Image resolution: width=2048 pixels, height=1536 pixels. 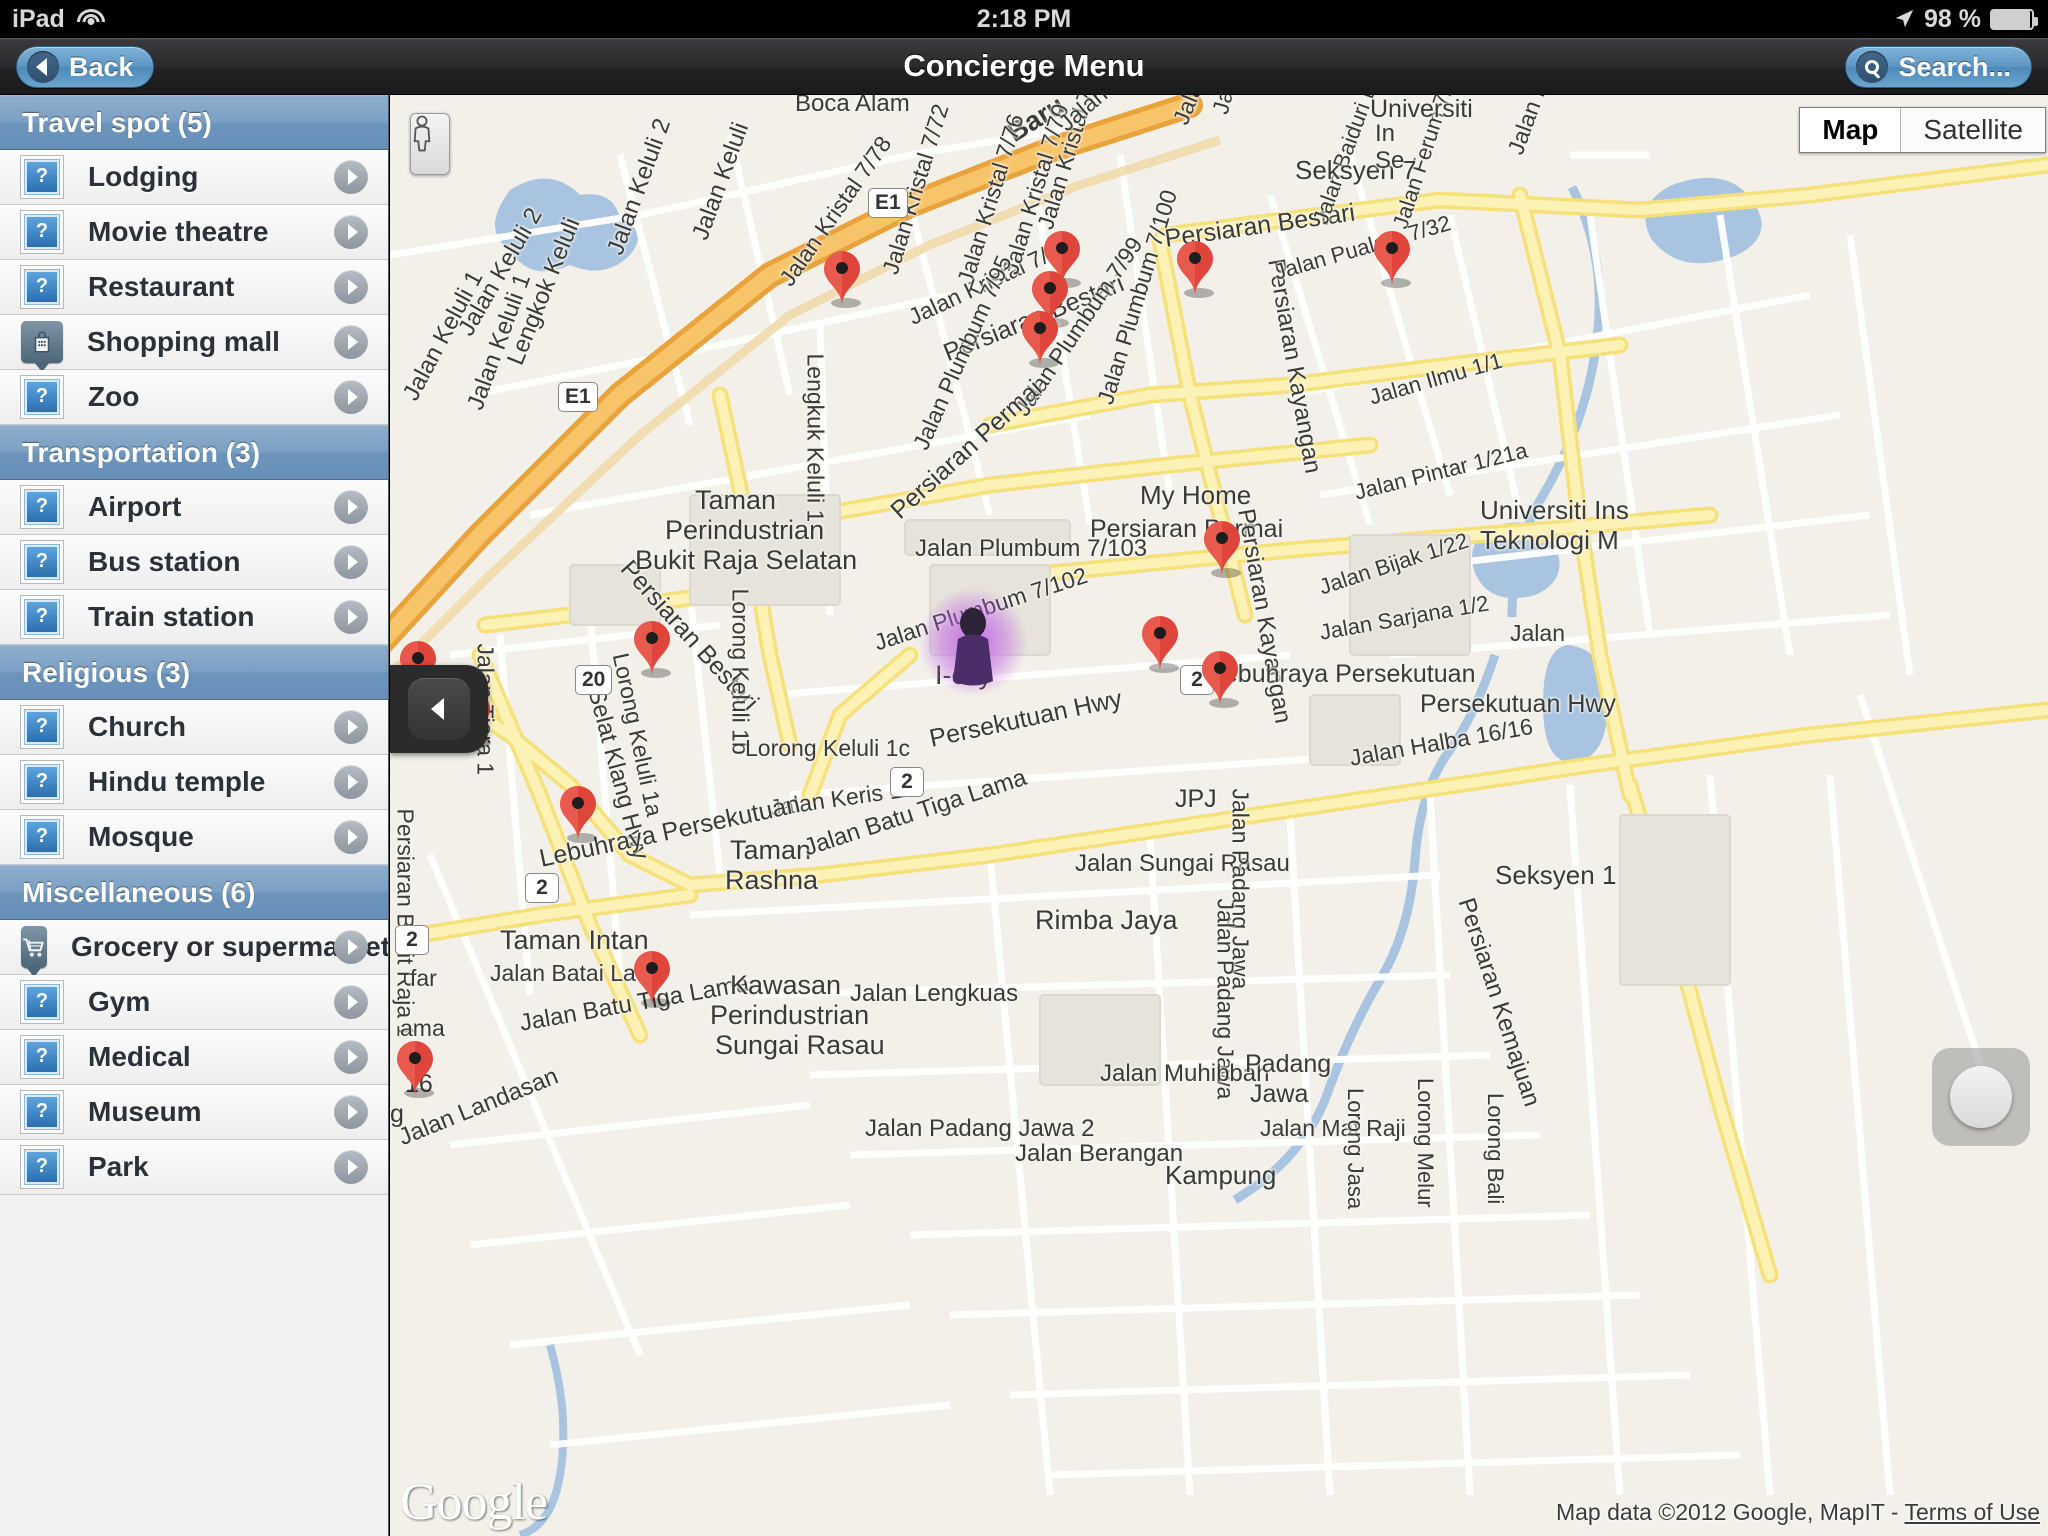 I want to click on map-road-label: Universiti Ins, so click(x=1554, y=510).